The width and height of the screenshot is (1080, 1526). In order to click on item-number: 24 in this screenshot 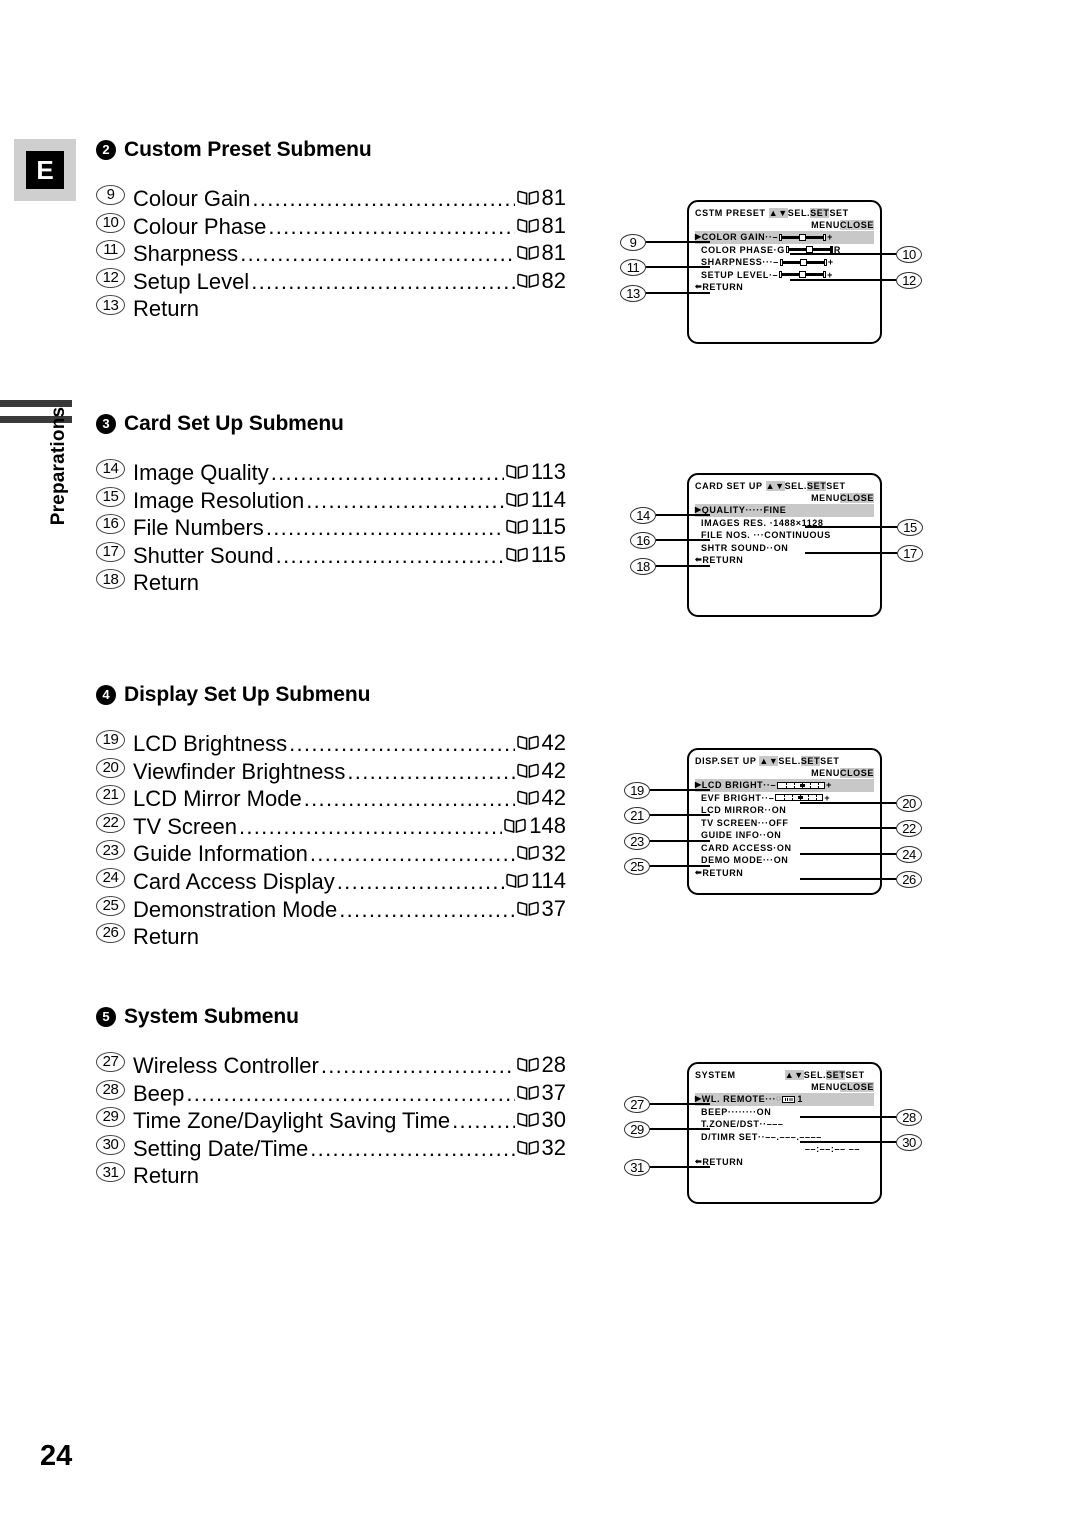, I will do `click(113, 878)`.